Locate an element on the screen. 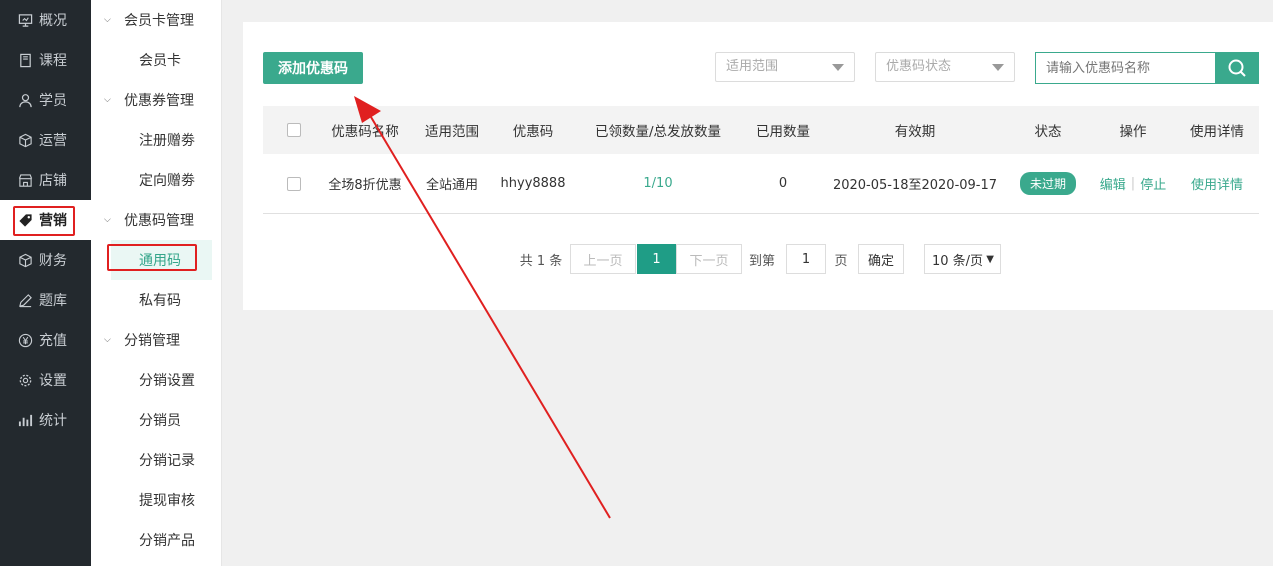 The height and width of the screenshot is (566, 1273). subnav-item-distributors: 分销员 is located at coordinates (156, 420).